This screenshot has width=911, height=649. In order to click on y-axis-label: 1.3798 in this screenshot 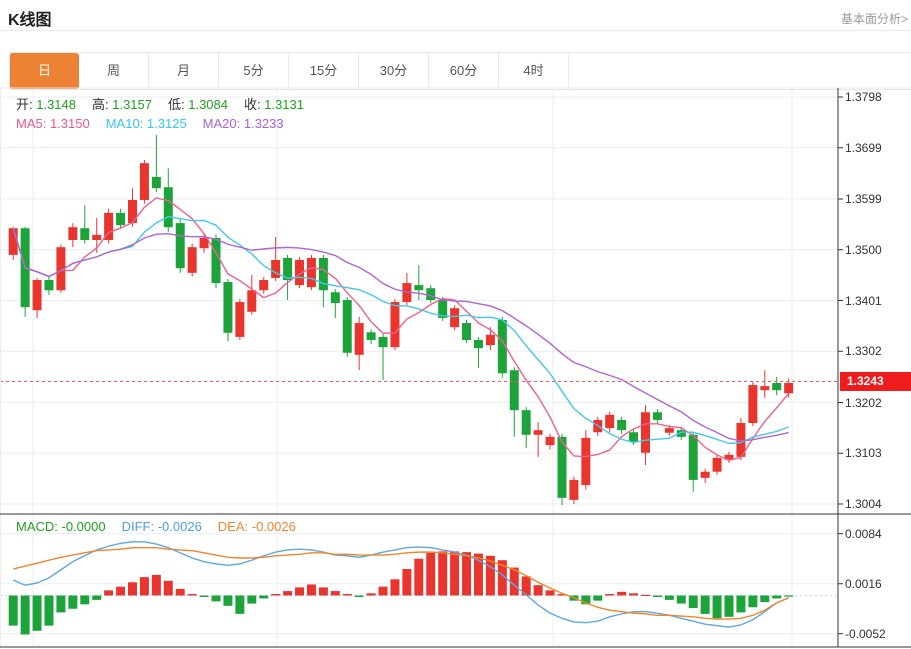, I will do `click(863, 97)`.